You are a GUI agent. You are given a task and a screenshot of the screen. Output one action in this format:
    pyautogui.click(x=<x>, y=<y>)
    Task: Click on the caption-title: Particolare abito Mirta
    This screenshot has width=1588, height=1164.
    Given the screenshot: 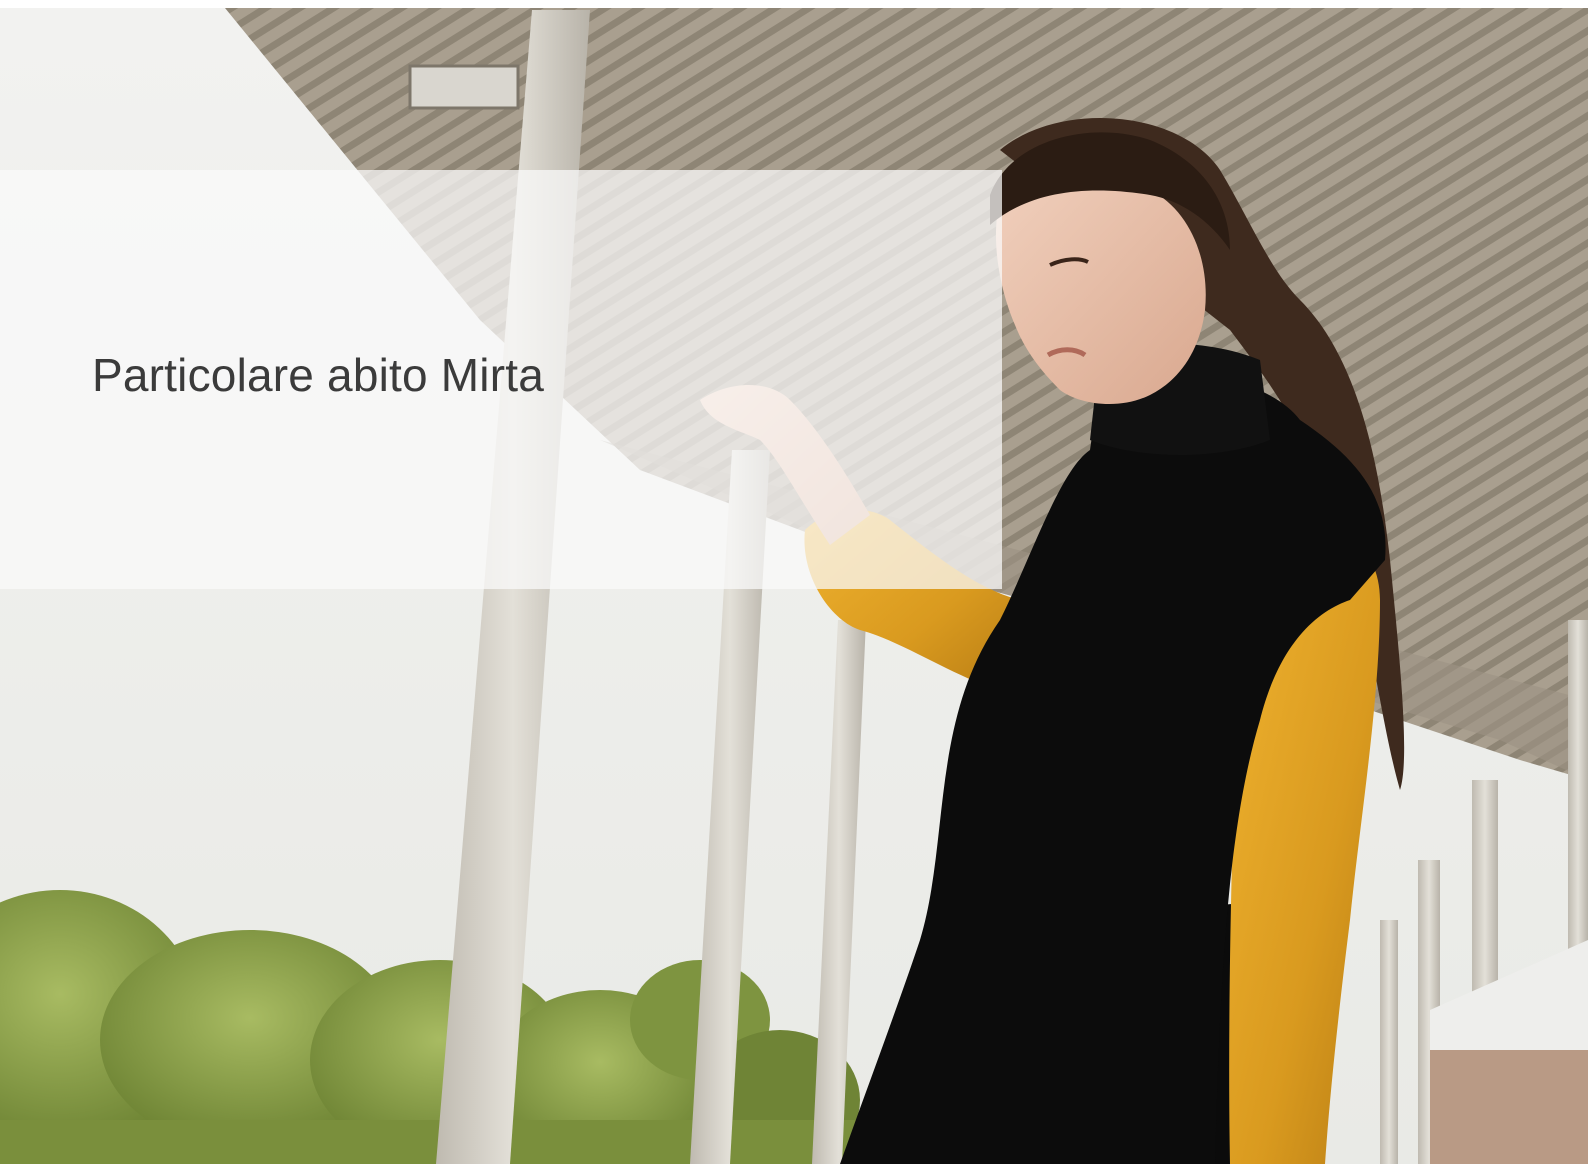 What is the action you would take?
    pyautogui.click(x=318, y=375)
    